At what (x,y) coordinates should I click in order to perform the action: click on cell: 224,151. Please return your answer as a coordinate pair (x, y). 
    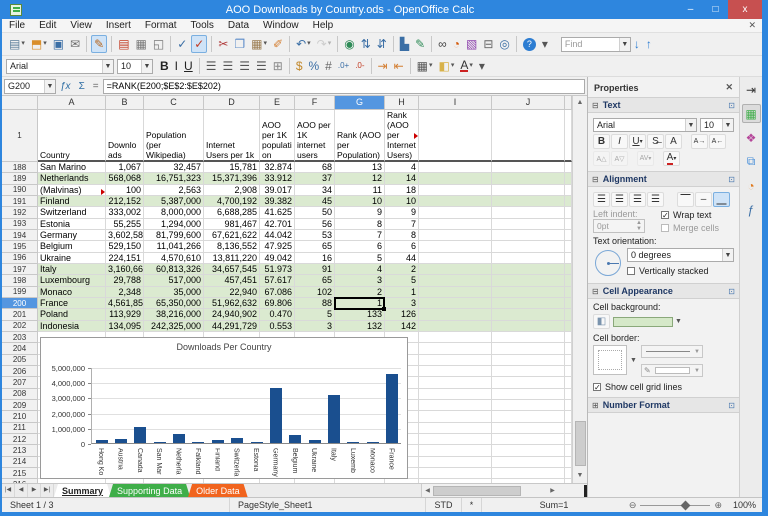
    Looking at the image, I should click on (125, 258).